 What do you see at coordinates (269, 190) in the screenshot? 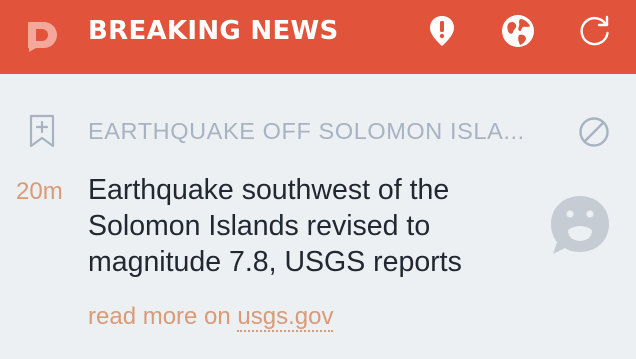
I see `headline-line: Earthquake southwest of the` at bounding box center [269, 190].